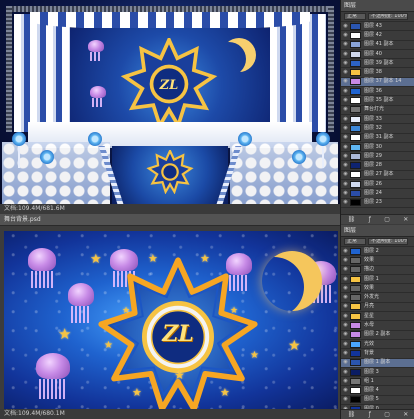 The height and width of the screenshot is (419, 414). Describe the element at coordinates (377, 64) in the screenshot. I see `layer-row: ◉ 图层 39 副本` at that location.